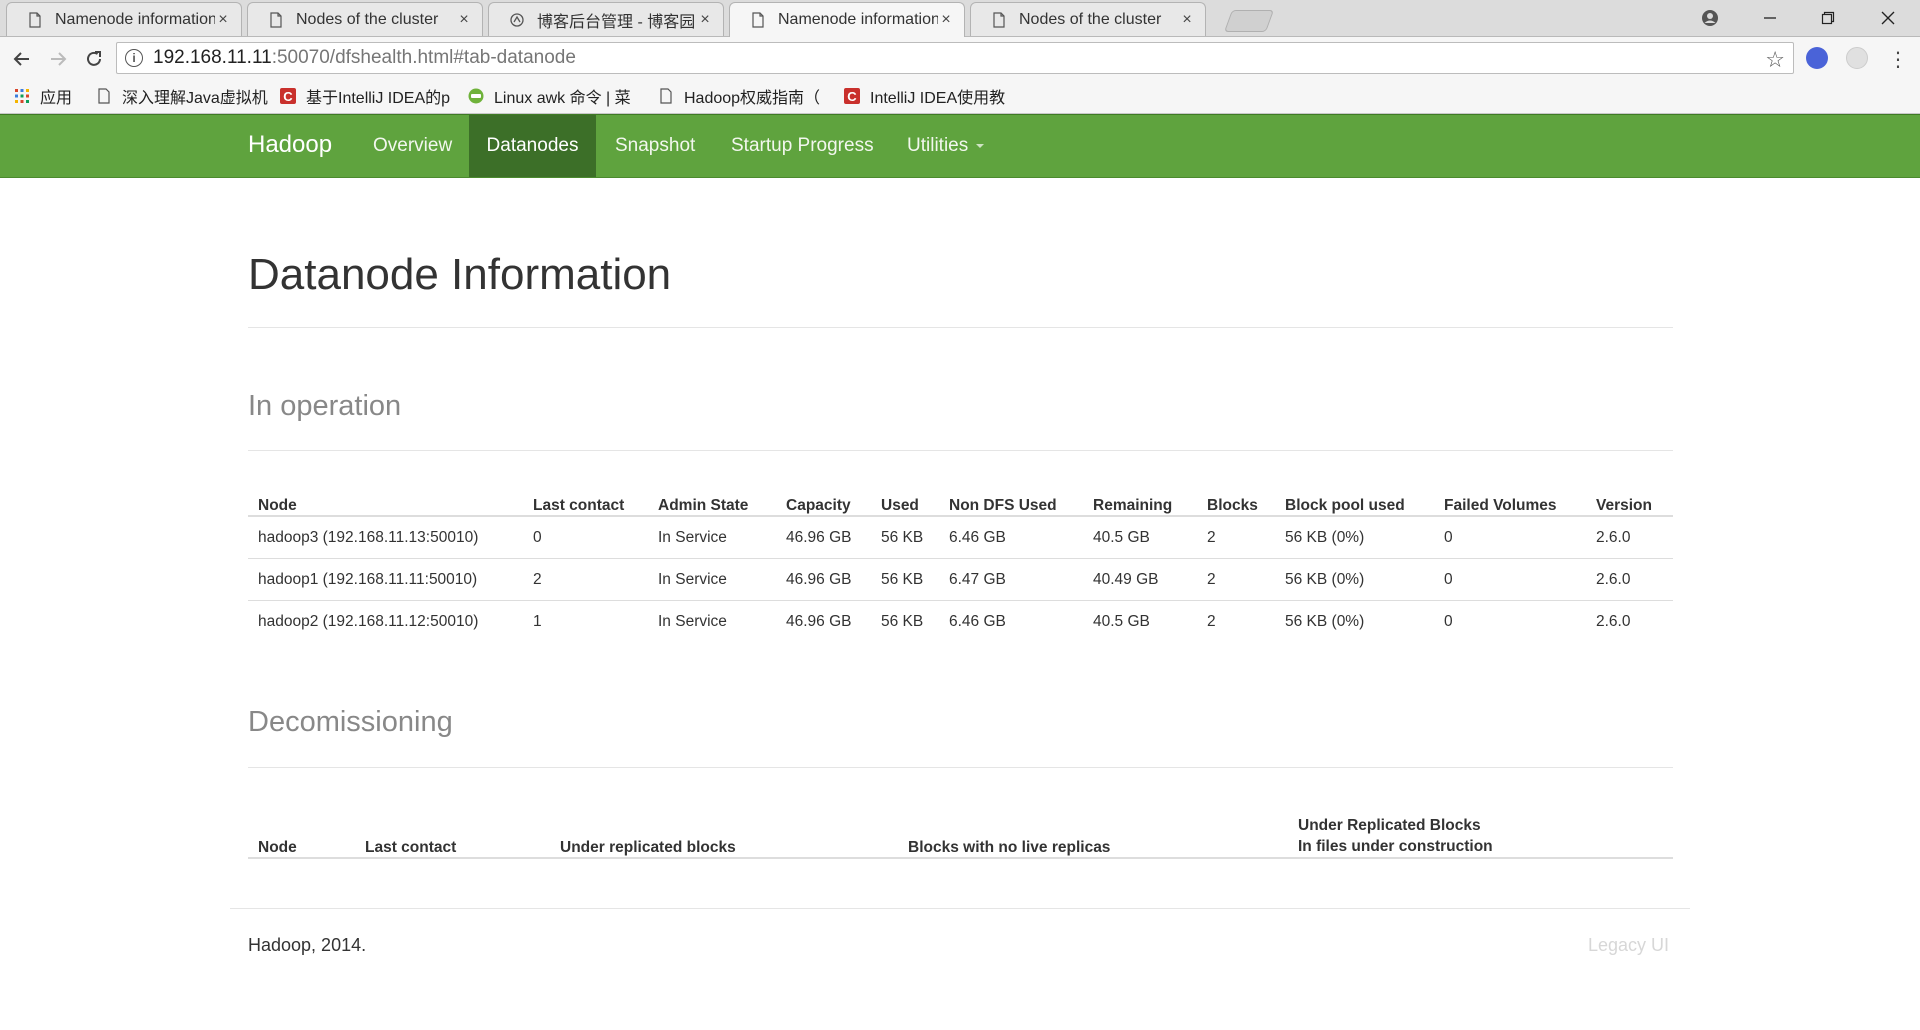  Describe the element at coordinates (212, 57) in the screenshot. I see `url-host: 192.168.11.11` at that location.